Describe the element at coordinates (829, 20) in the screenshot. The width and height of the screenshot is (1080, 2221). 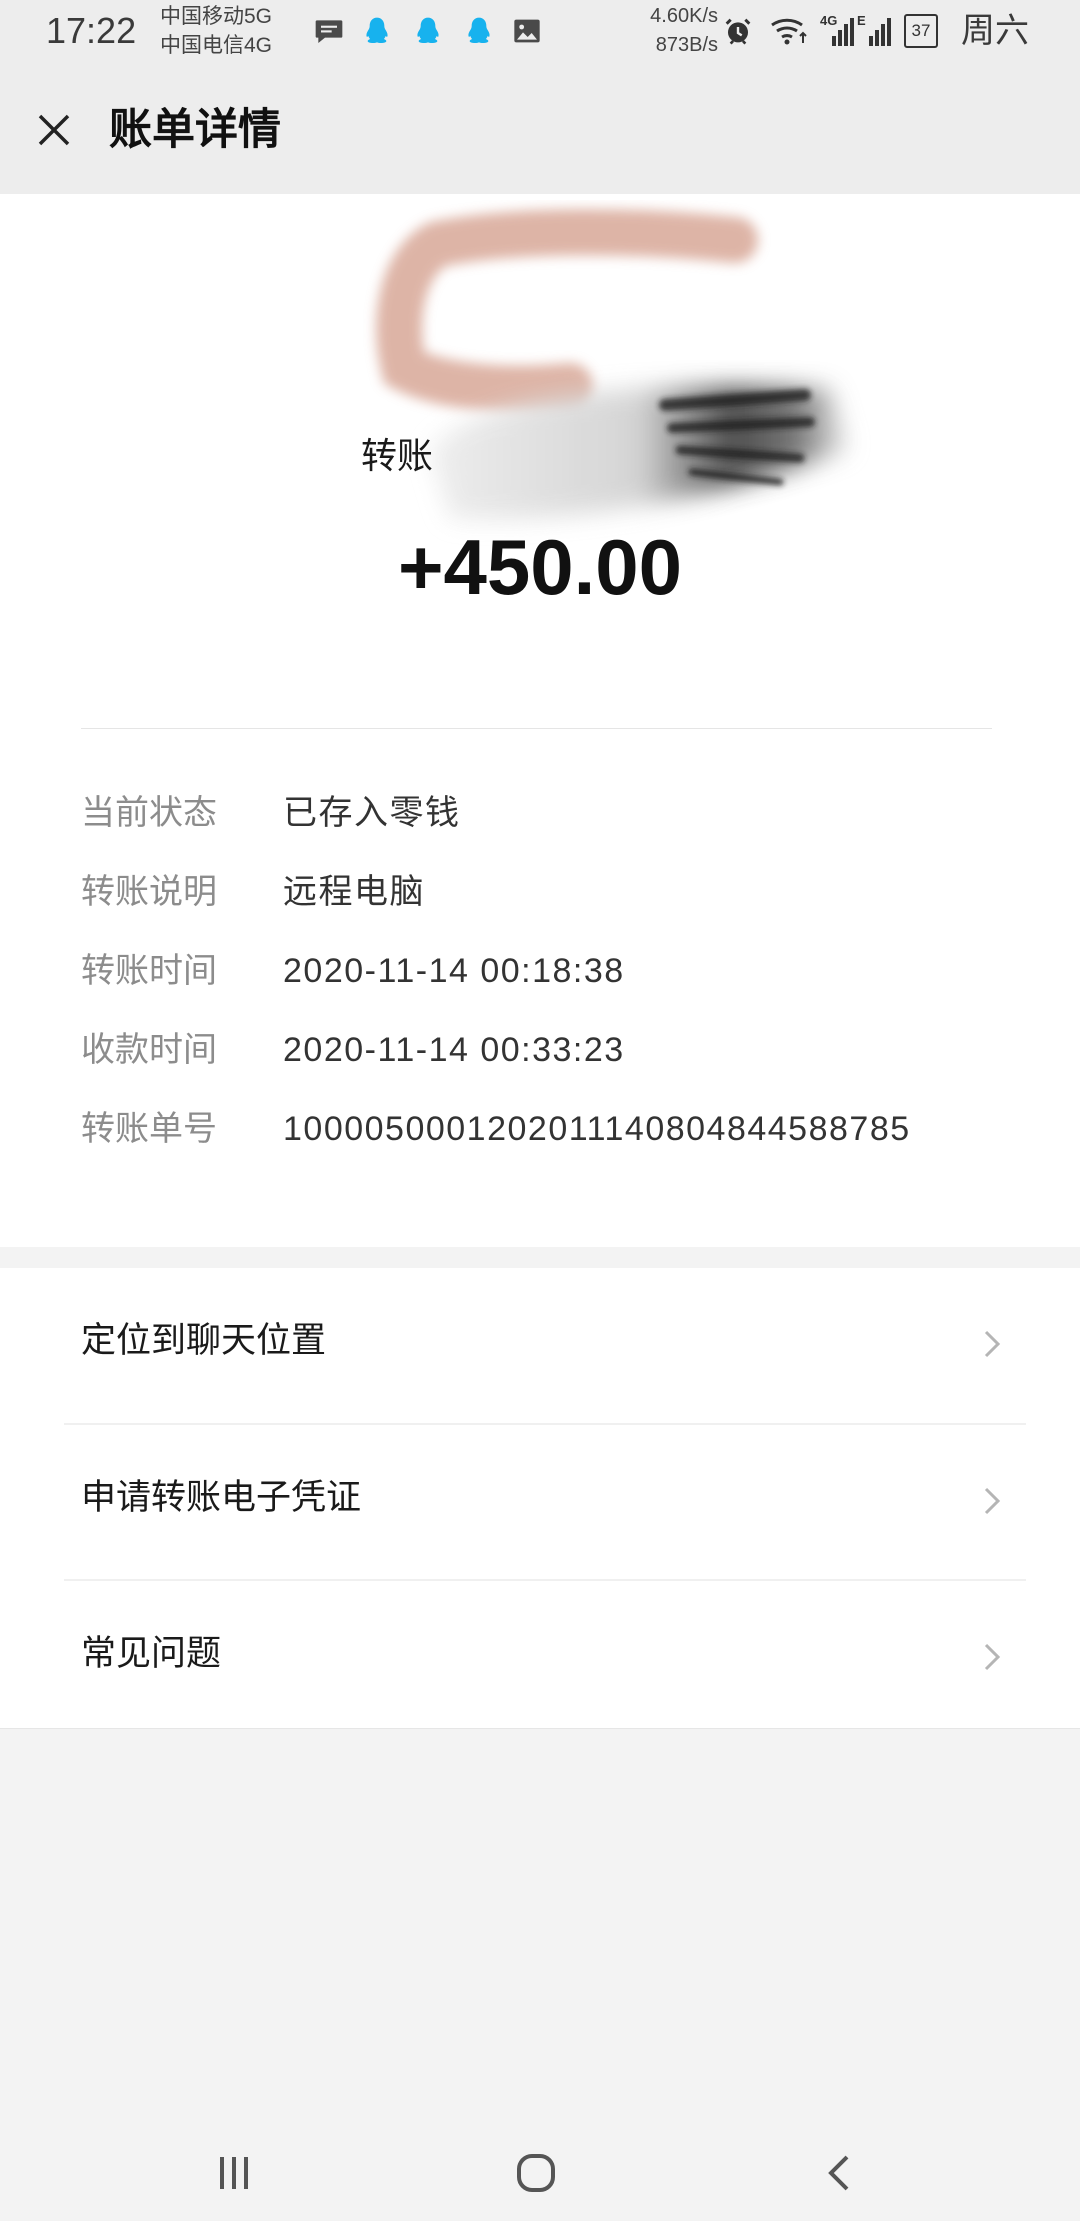
I see `signal-1-label: 4G` at that location.